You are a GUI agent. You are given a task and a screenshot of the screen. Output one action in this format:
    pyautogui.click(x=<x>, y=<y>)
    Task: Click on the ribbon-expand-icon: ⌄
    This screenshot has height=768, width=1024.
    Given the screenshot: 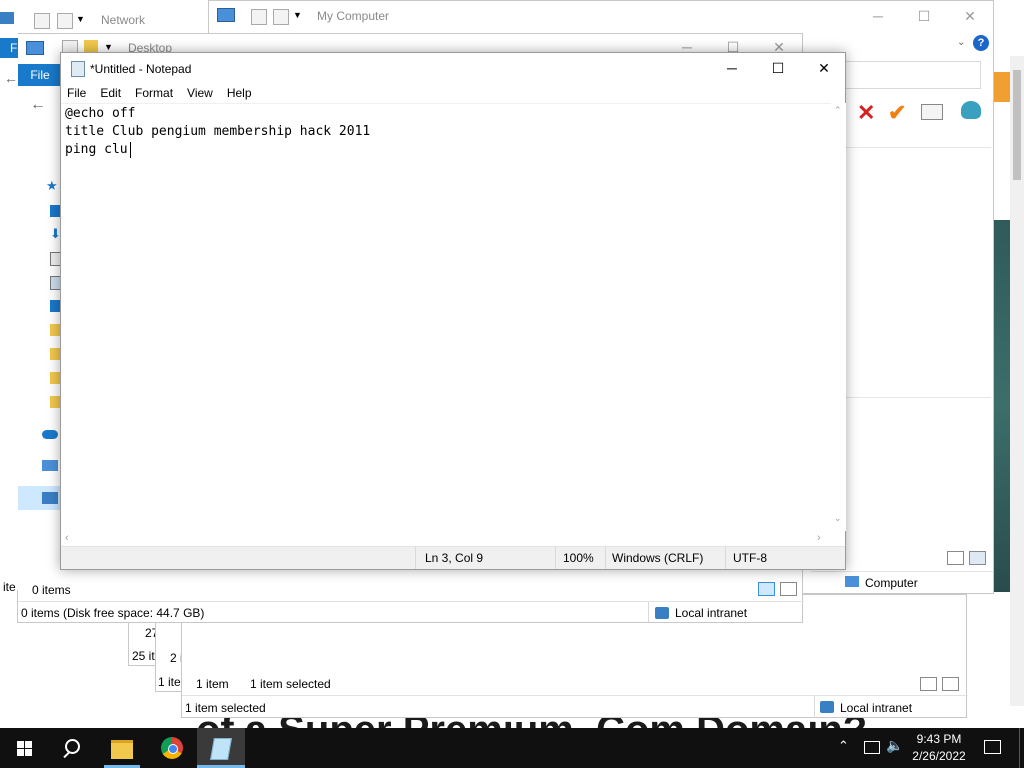 What is the action you would take?
    pyautogui.click(x=961, y=42)
    